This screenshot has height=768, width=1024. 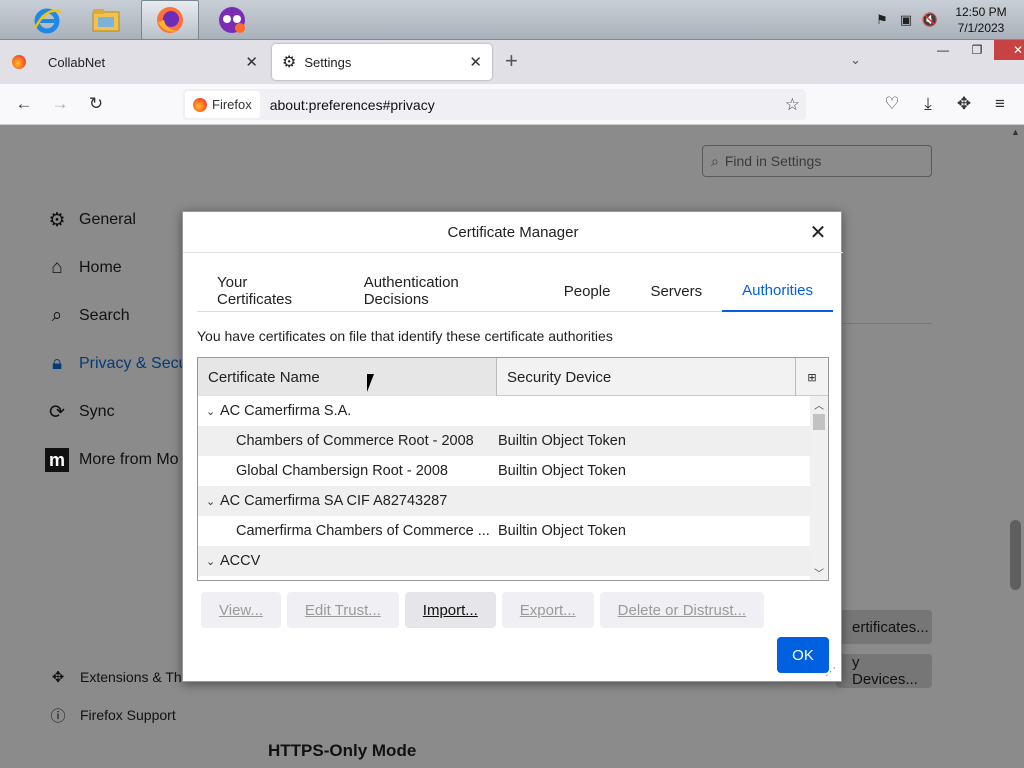 What do you see at coordinates (882, 20) in the screenshot?
I see `flag-icon: ⚑` at bounding box center [882, 20].